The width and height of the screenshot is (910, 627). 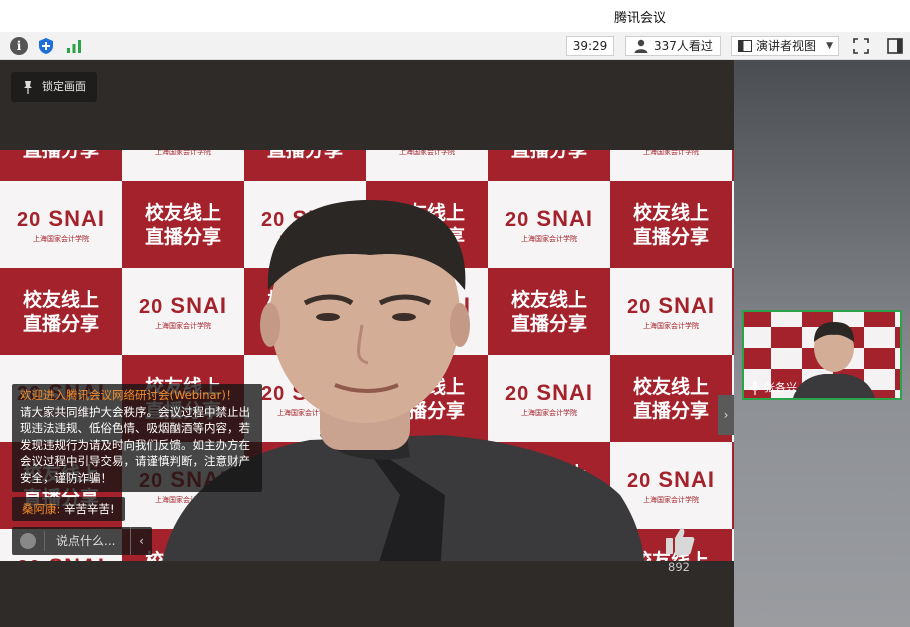 What do you see at coordinates (64, 86) in the screenshot?
I see `lock-view-label: 锁定画面` at bounding box center [64, 86].